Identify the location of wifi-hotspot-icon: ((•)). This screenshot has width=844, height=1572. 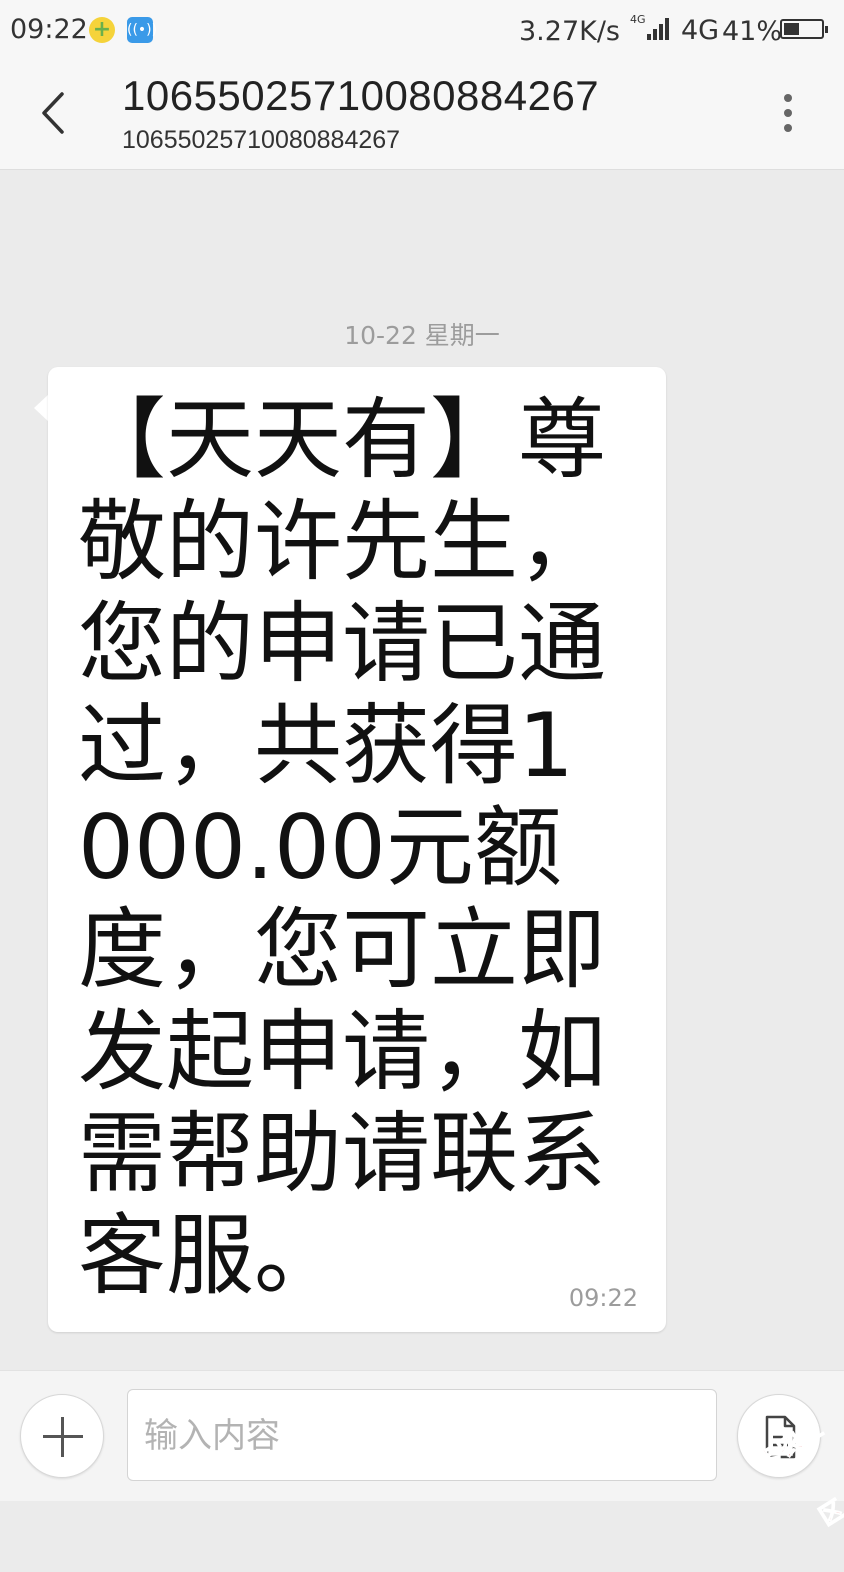
(142, 30).